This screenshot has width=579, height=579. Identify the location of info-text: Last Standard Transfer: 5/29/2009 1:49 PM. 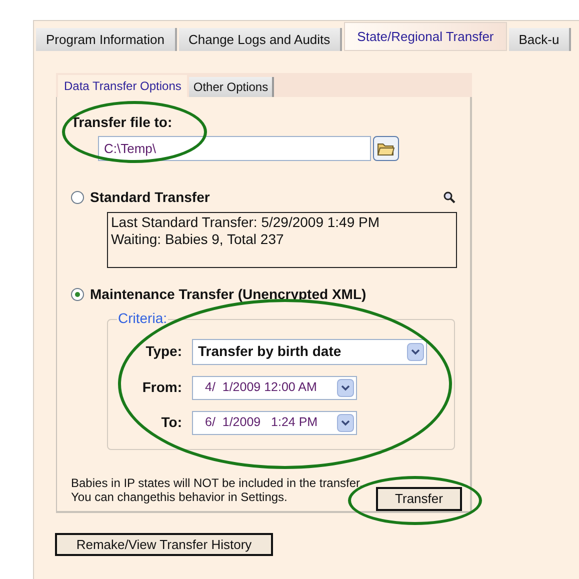
(246, 222).